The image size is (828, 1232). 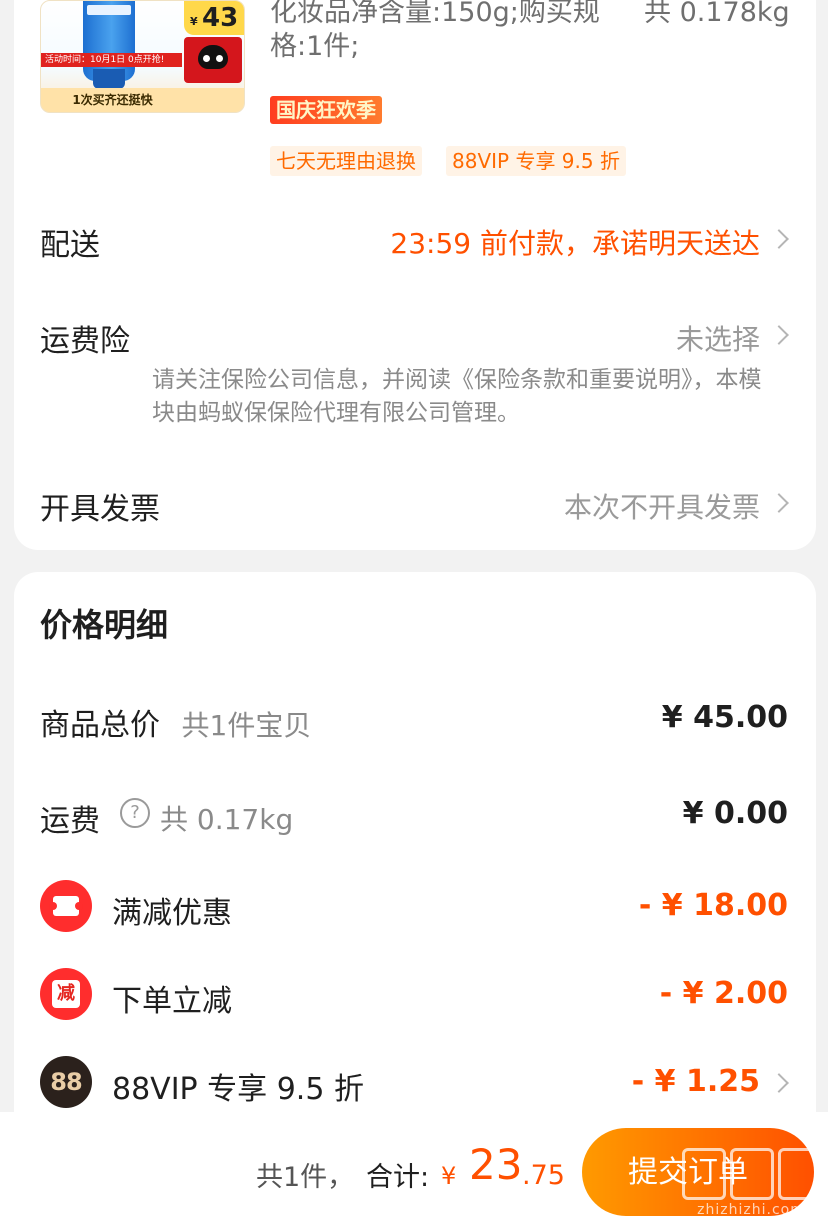 What do you see at coordinates (751, 1183) in the screenshot?
I see `site-watermark: zhizhizhi.com` at bounding box center [751, 1183].